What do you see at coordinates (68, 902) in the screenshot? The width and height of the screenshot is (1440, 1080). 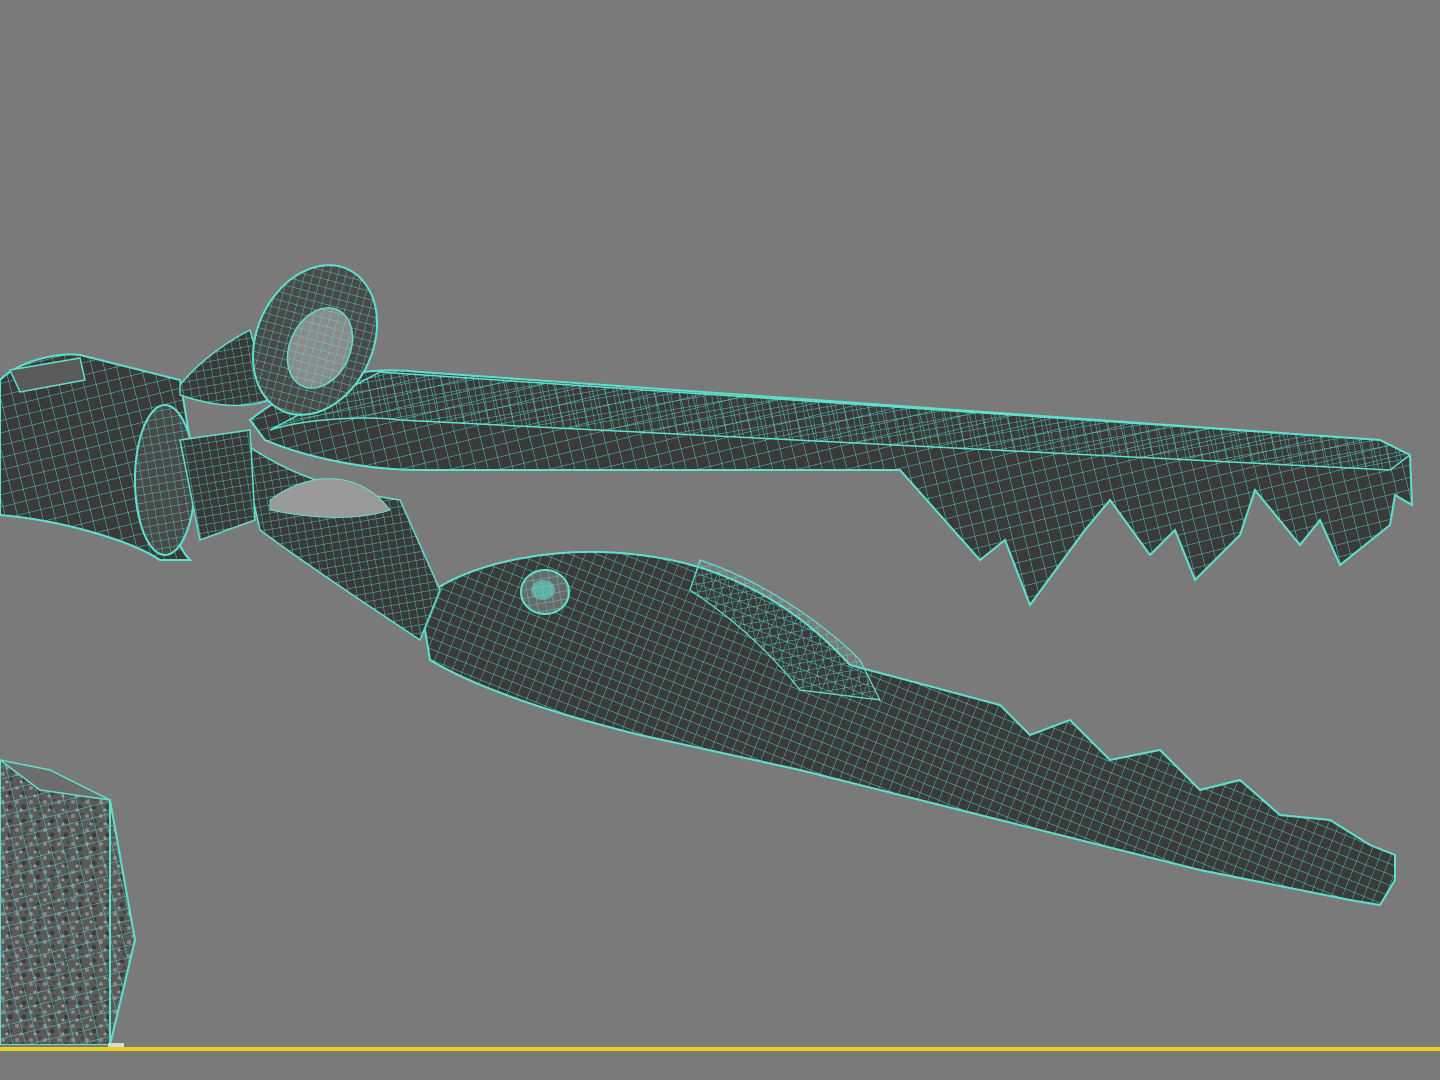 I see `textured-block-mesh` at bounding box center [68, 902].